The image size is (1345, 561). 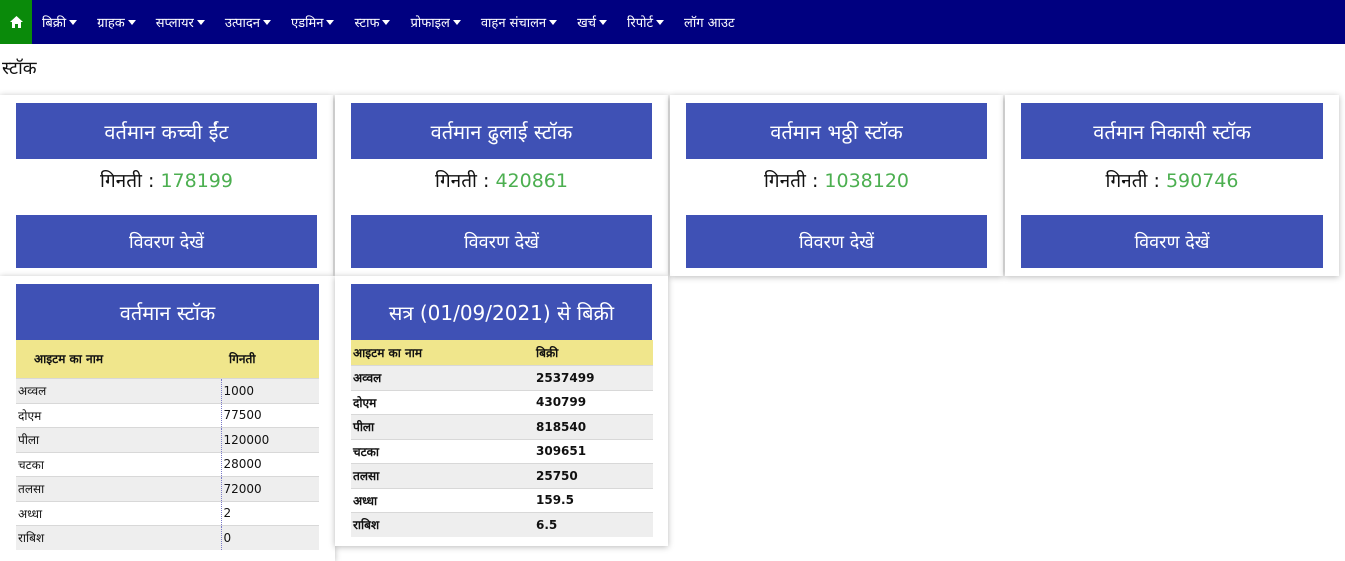 What do you see at coordinates (867, 181) in the screenshot?
I see `count-value: 1038120` at bounding box center [867, 181].